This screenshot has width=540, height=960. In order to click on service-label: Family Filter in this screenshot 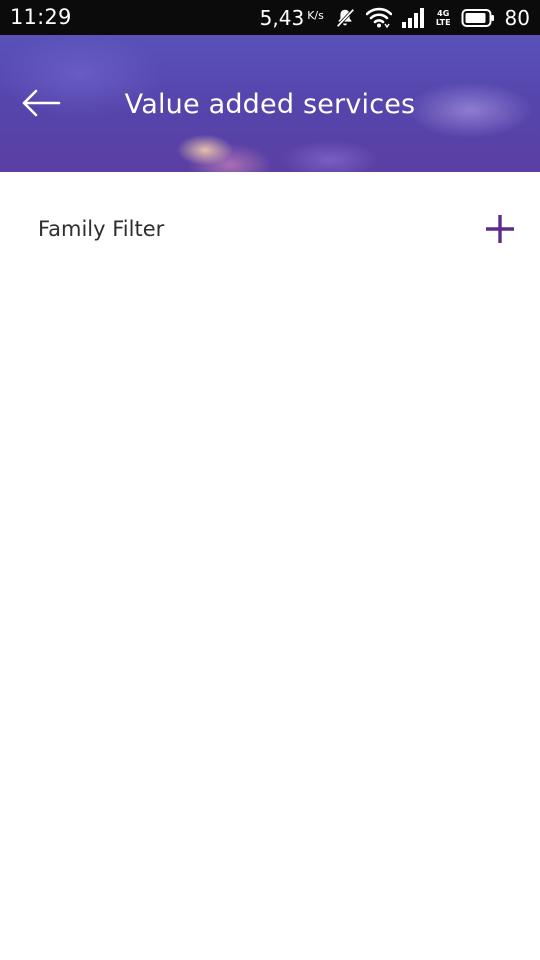, I will do `click(101, 228)`.